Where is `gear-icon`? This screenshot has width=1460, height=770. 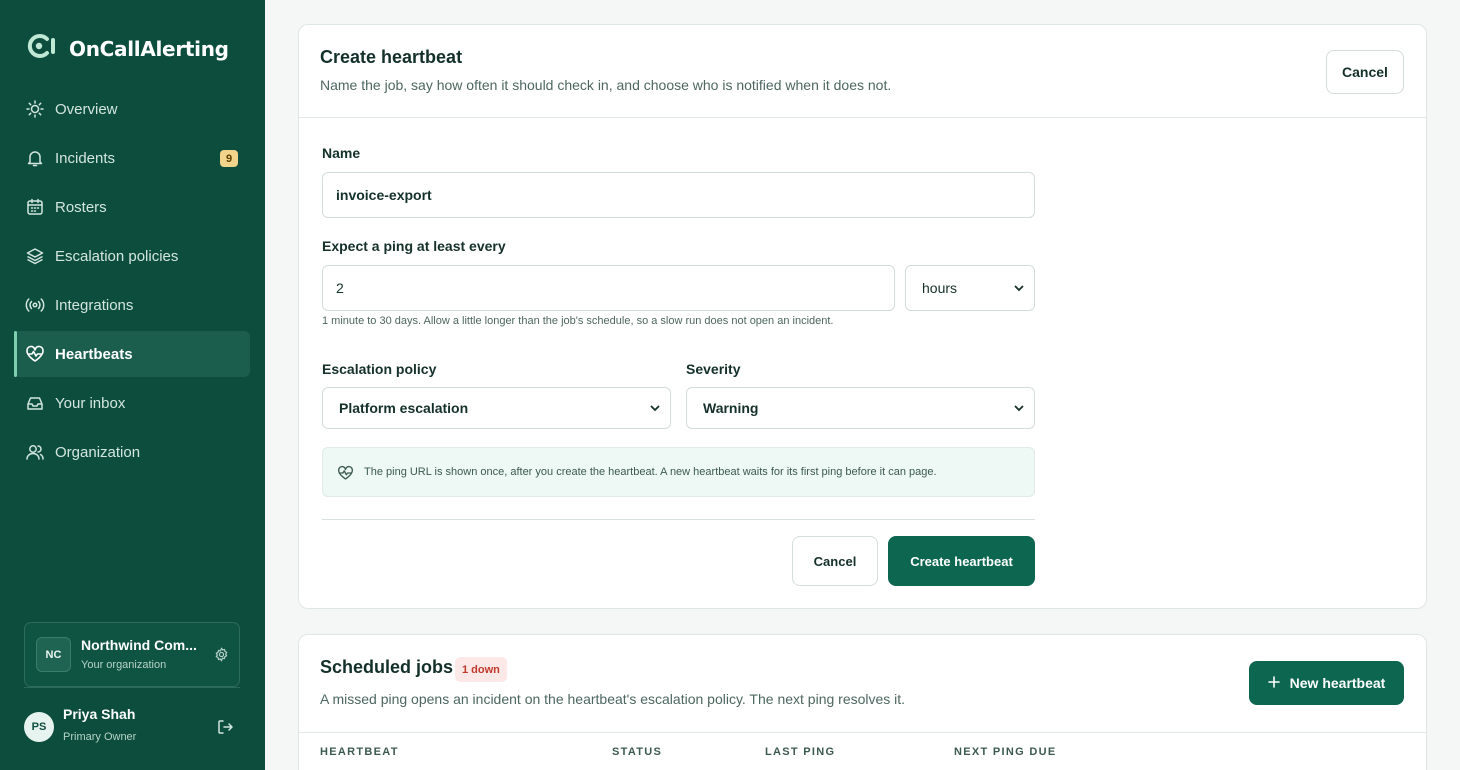
gear-icon is located at coordinates (221, 657).